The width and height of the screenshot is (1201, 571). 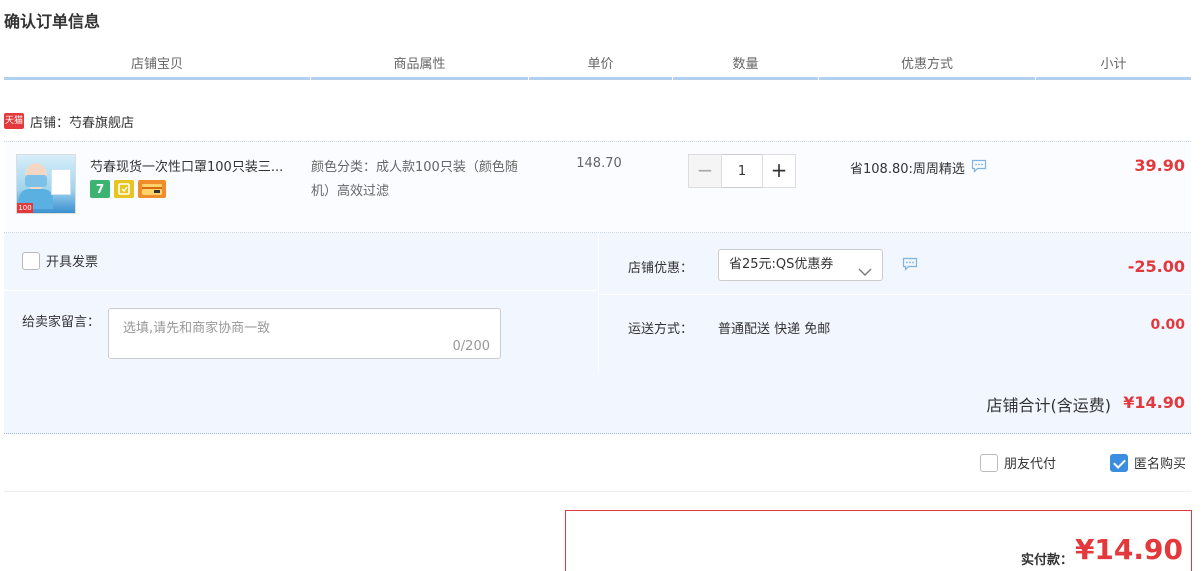 What do you see at coordinates (31, 260) in the screenshot?
I see `invoice-checkbox` at bounding box center [31, 260].